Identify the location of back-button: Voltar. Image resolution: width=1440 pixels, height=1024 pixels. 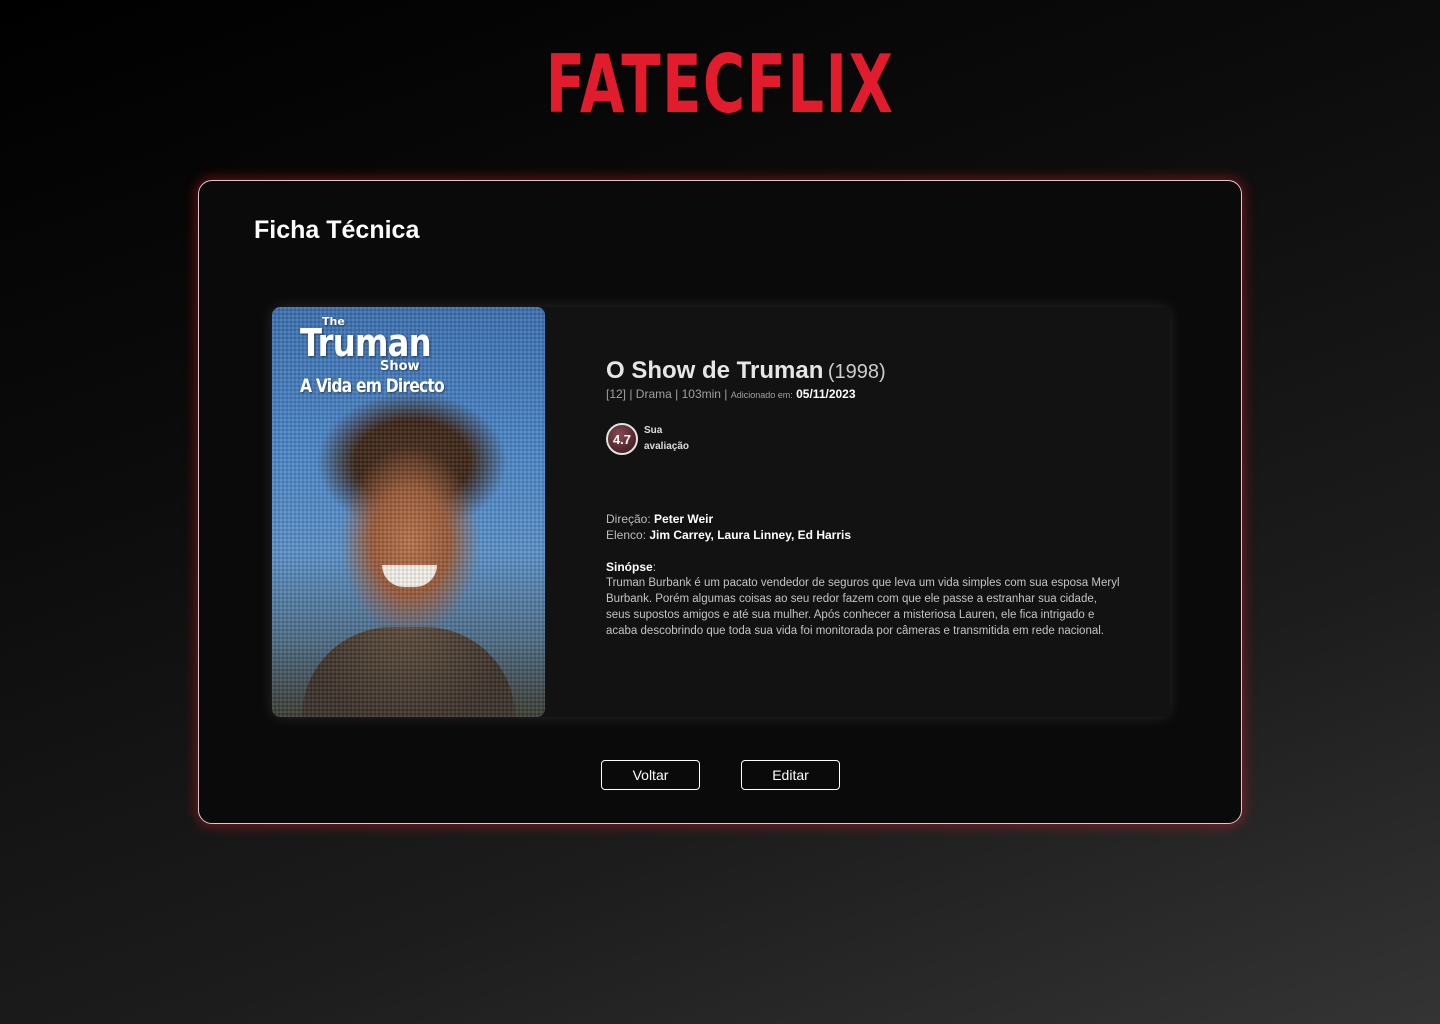
(650, 775).